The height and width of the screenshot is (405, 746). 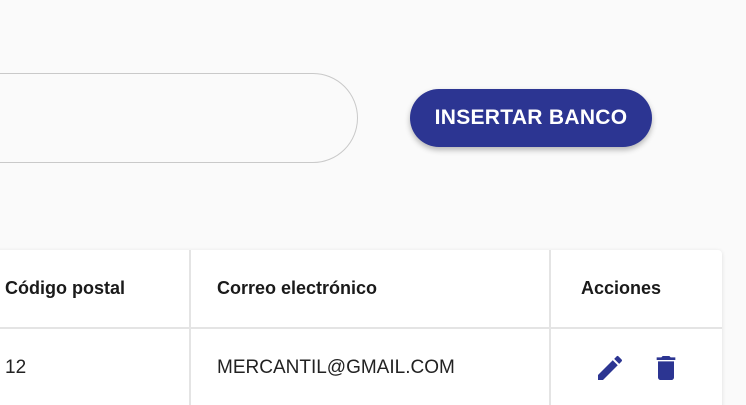 I want to click on column-header-email: Correo electrónico, so click(x=370, y=289).